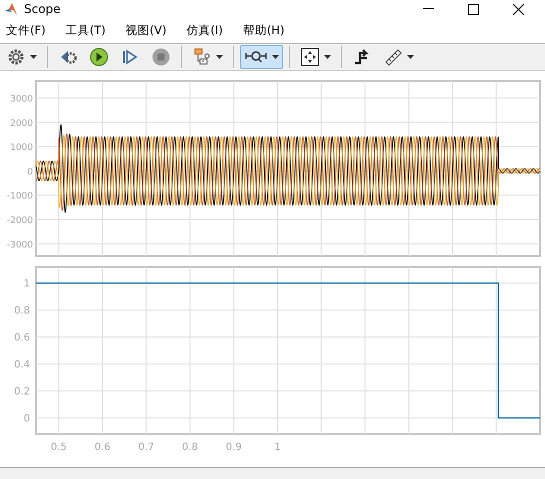 The image size is (545, 479). Describe the element at coordinates (202, 57) in the screenshot. I see `signal-tree-icon` at that location.